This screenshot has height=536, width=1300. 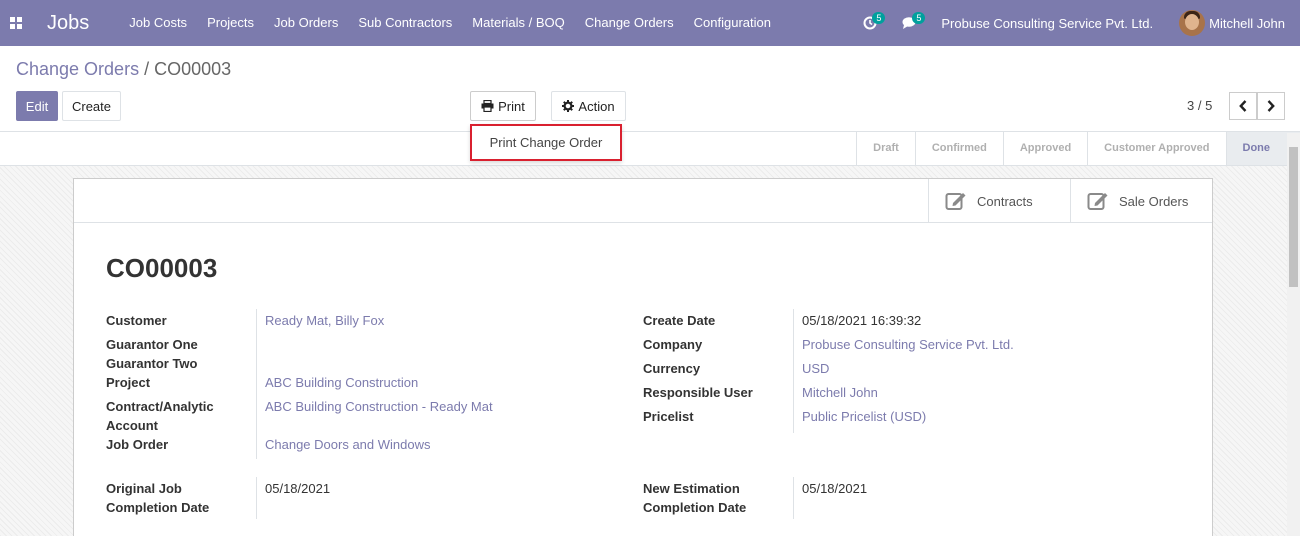 I want to click on original-completion-date-field: 05/18/2021, so click(x=297, y=488).